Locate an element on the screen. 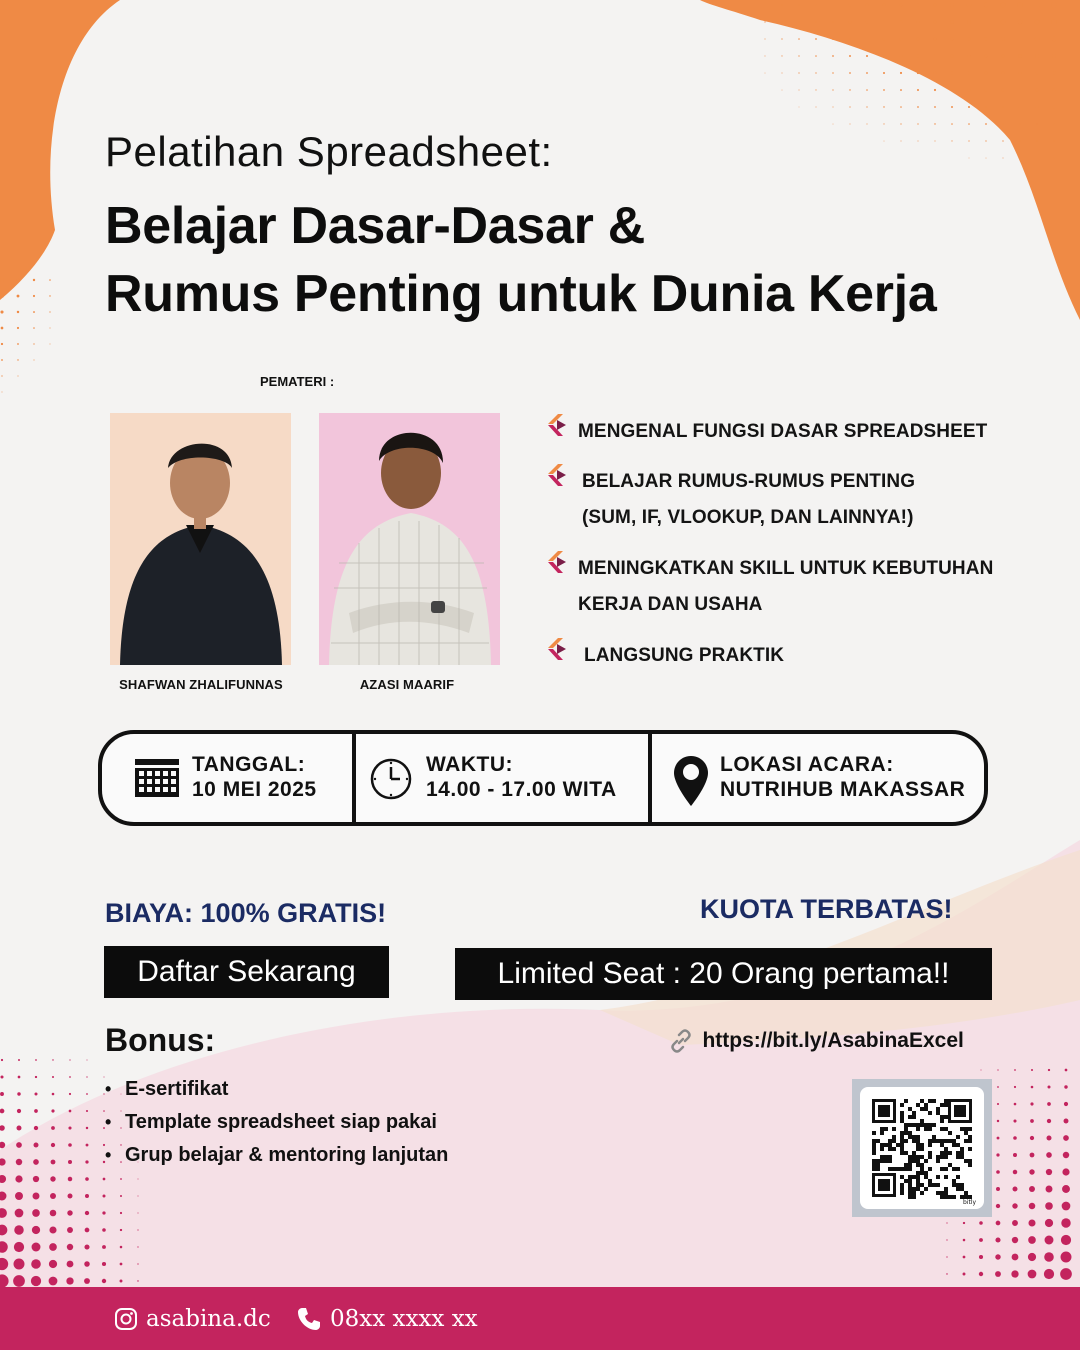 The image size is (1080, 1350). date-info: TANGGAL: 10 MEI 2025 is located at coordinates (254, 777).